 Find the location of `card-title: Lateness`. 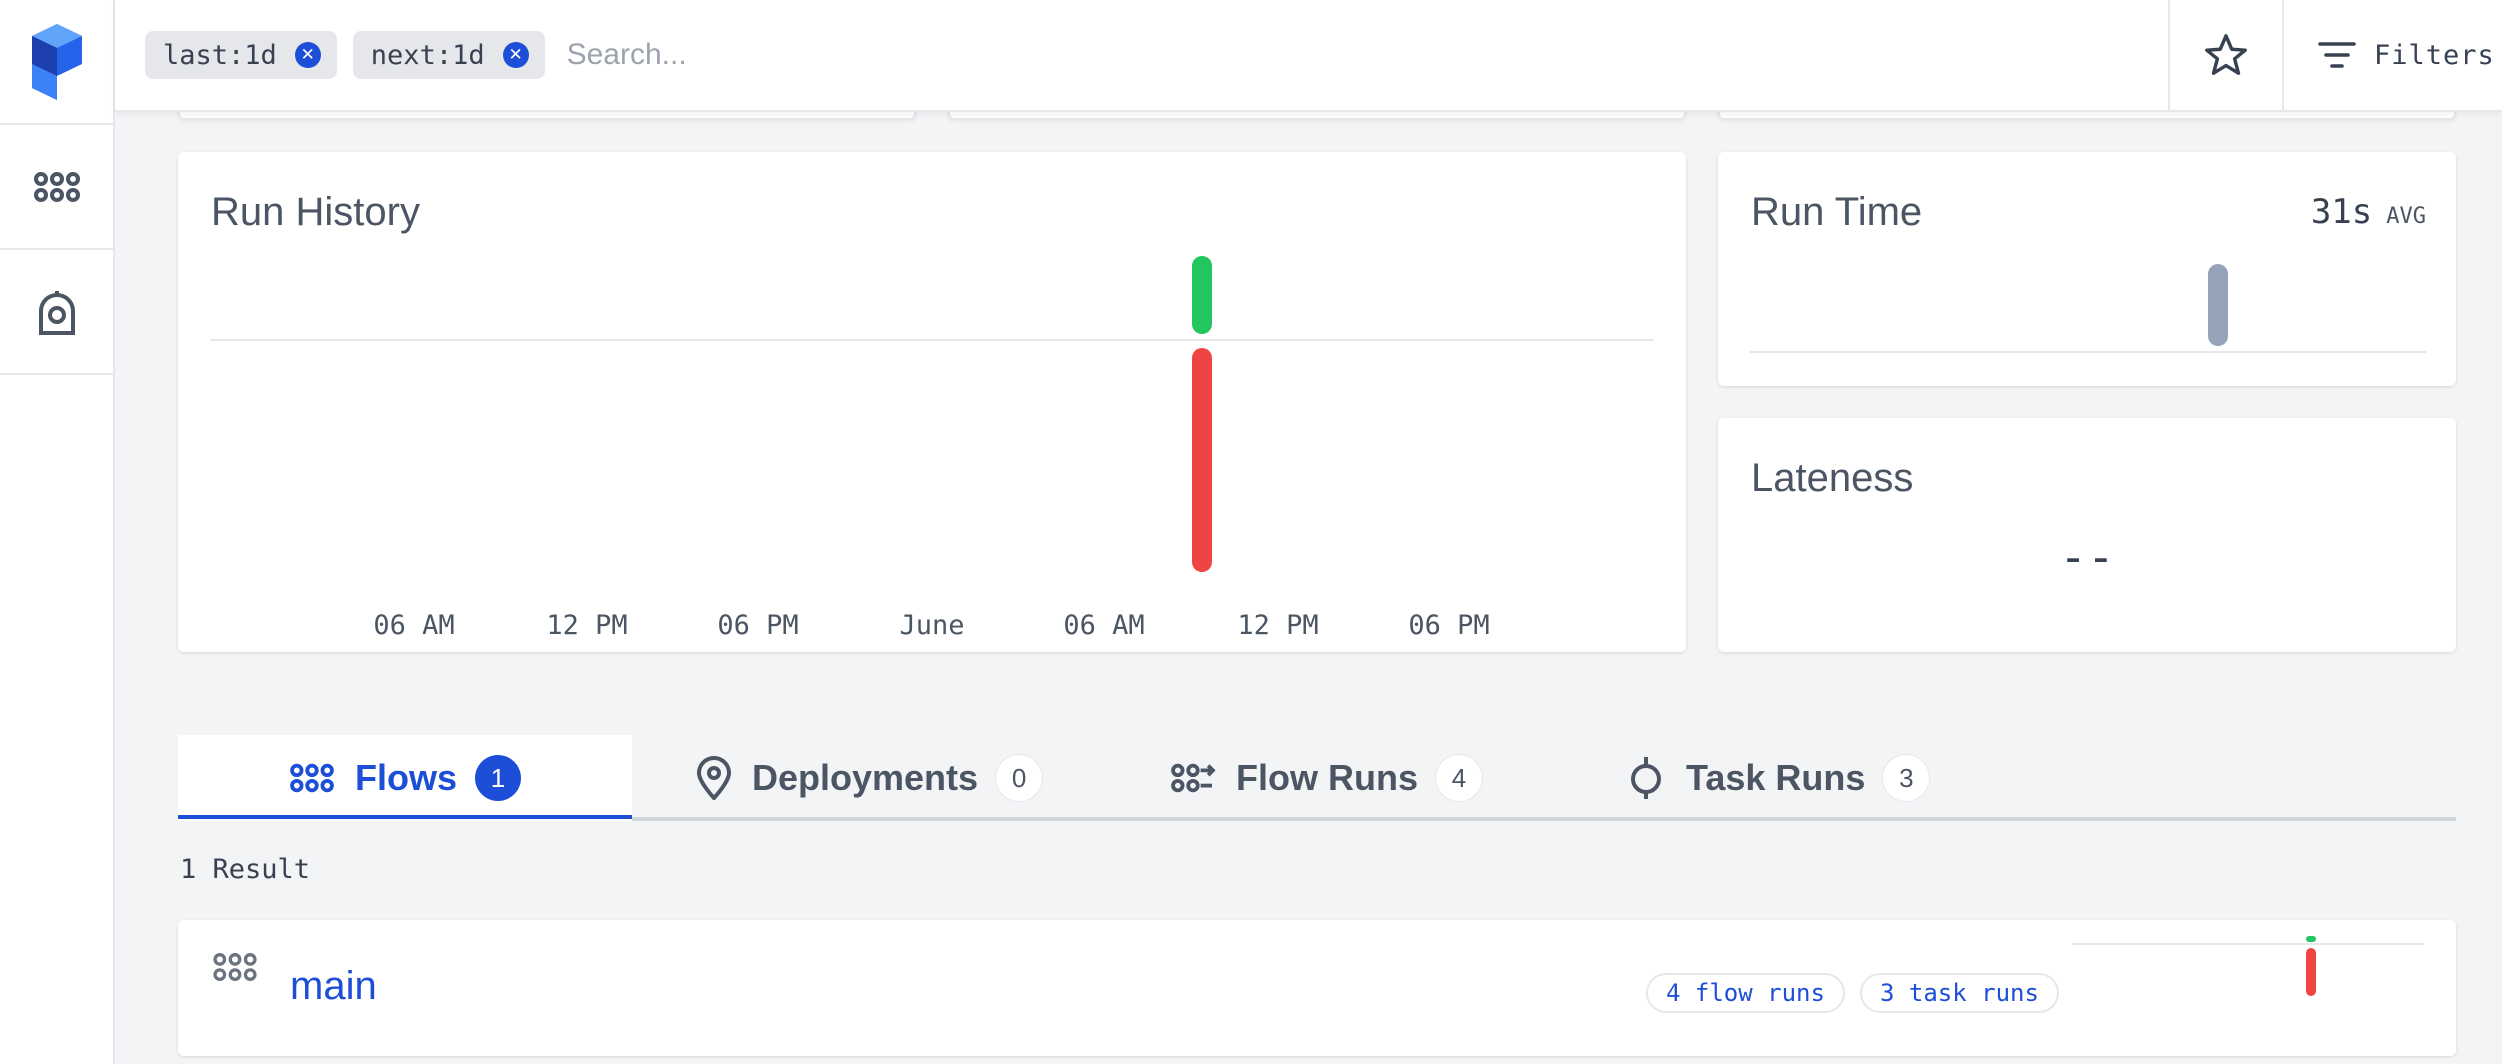

card-title: Lateness is located at coordinates (1832, 478).